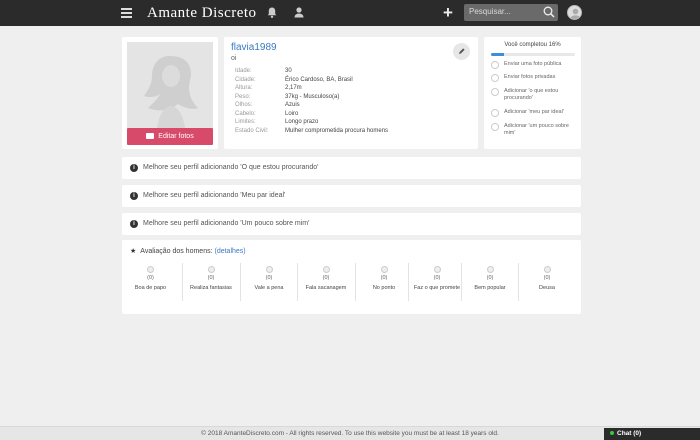 This screenshot has width=700, height=440. I want to click on camera-icon, so click(150, 136).